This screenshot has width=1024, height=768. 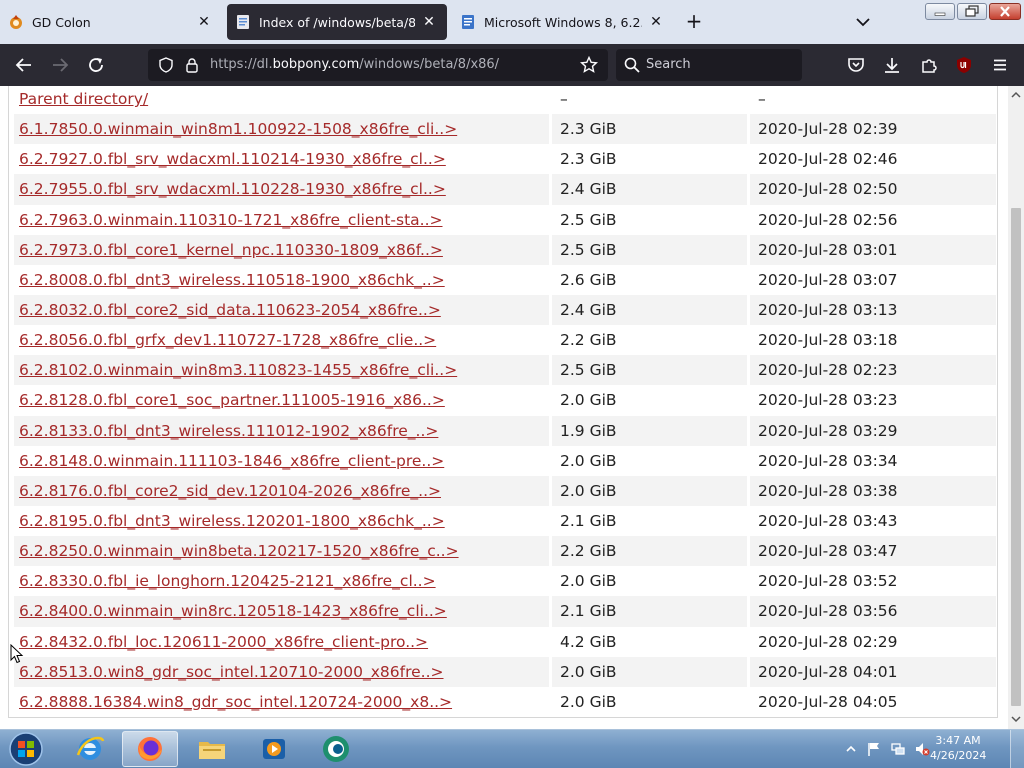 I want to click on file-date: 2020-Jul-28 02:56, so click(x=871, y=219).